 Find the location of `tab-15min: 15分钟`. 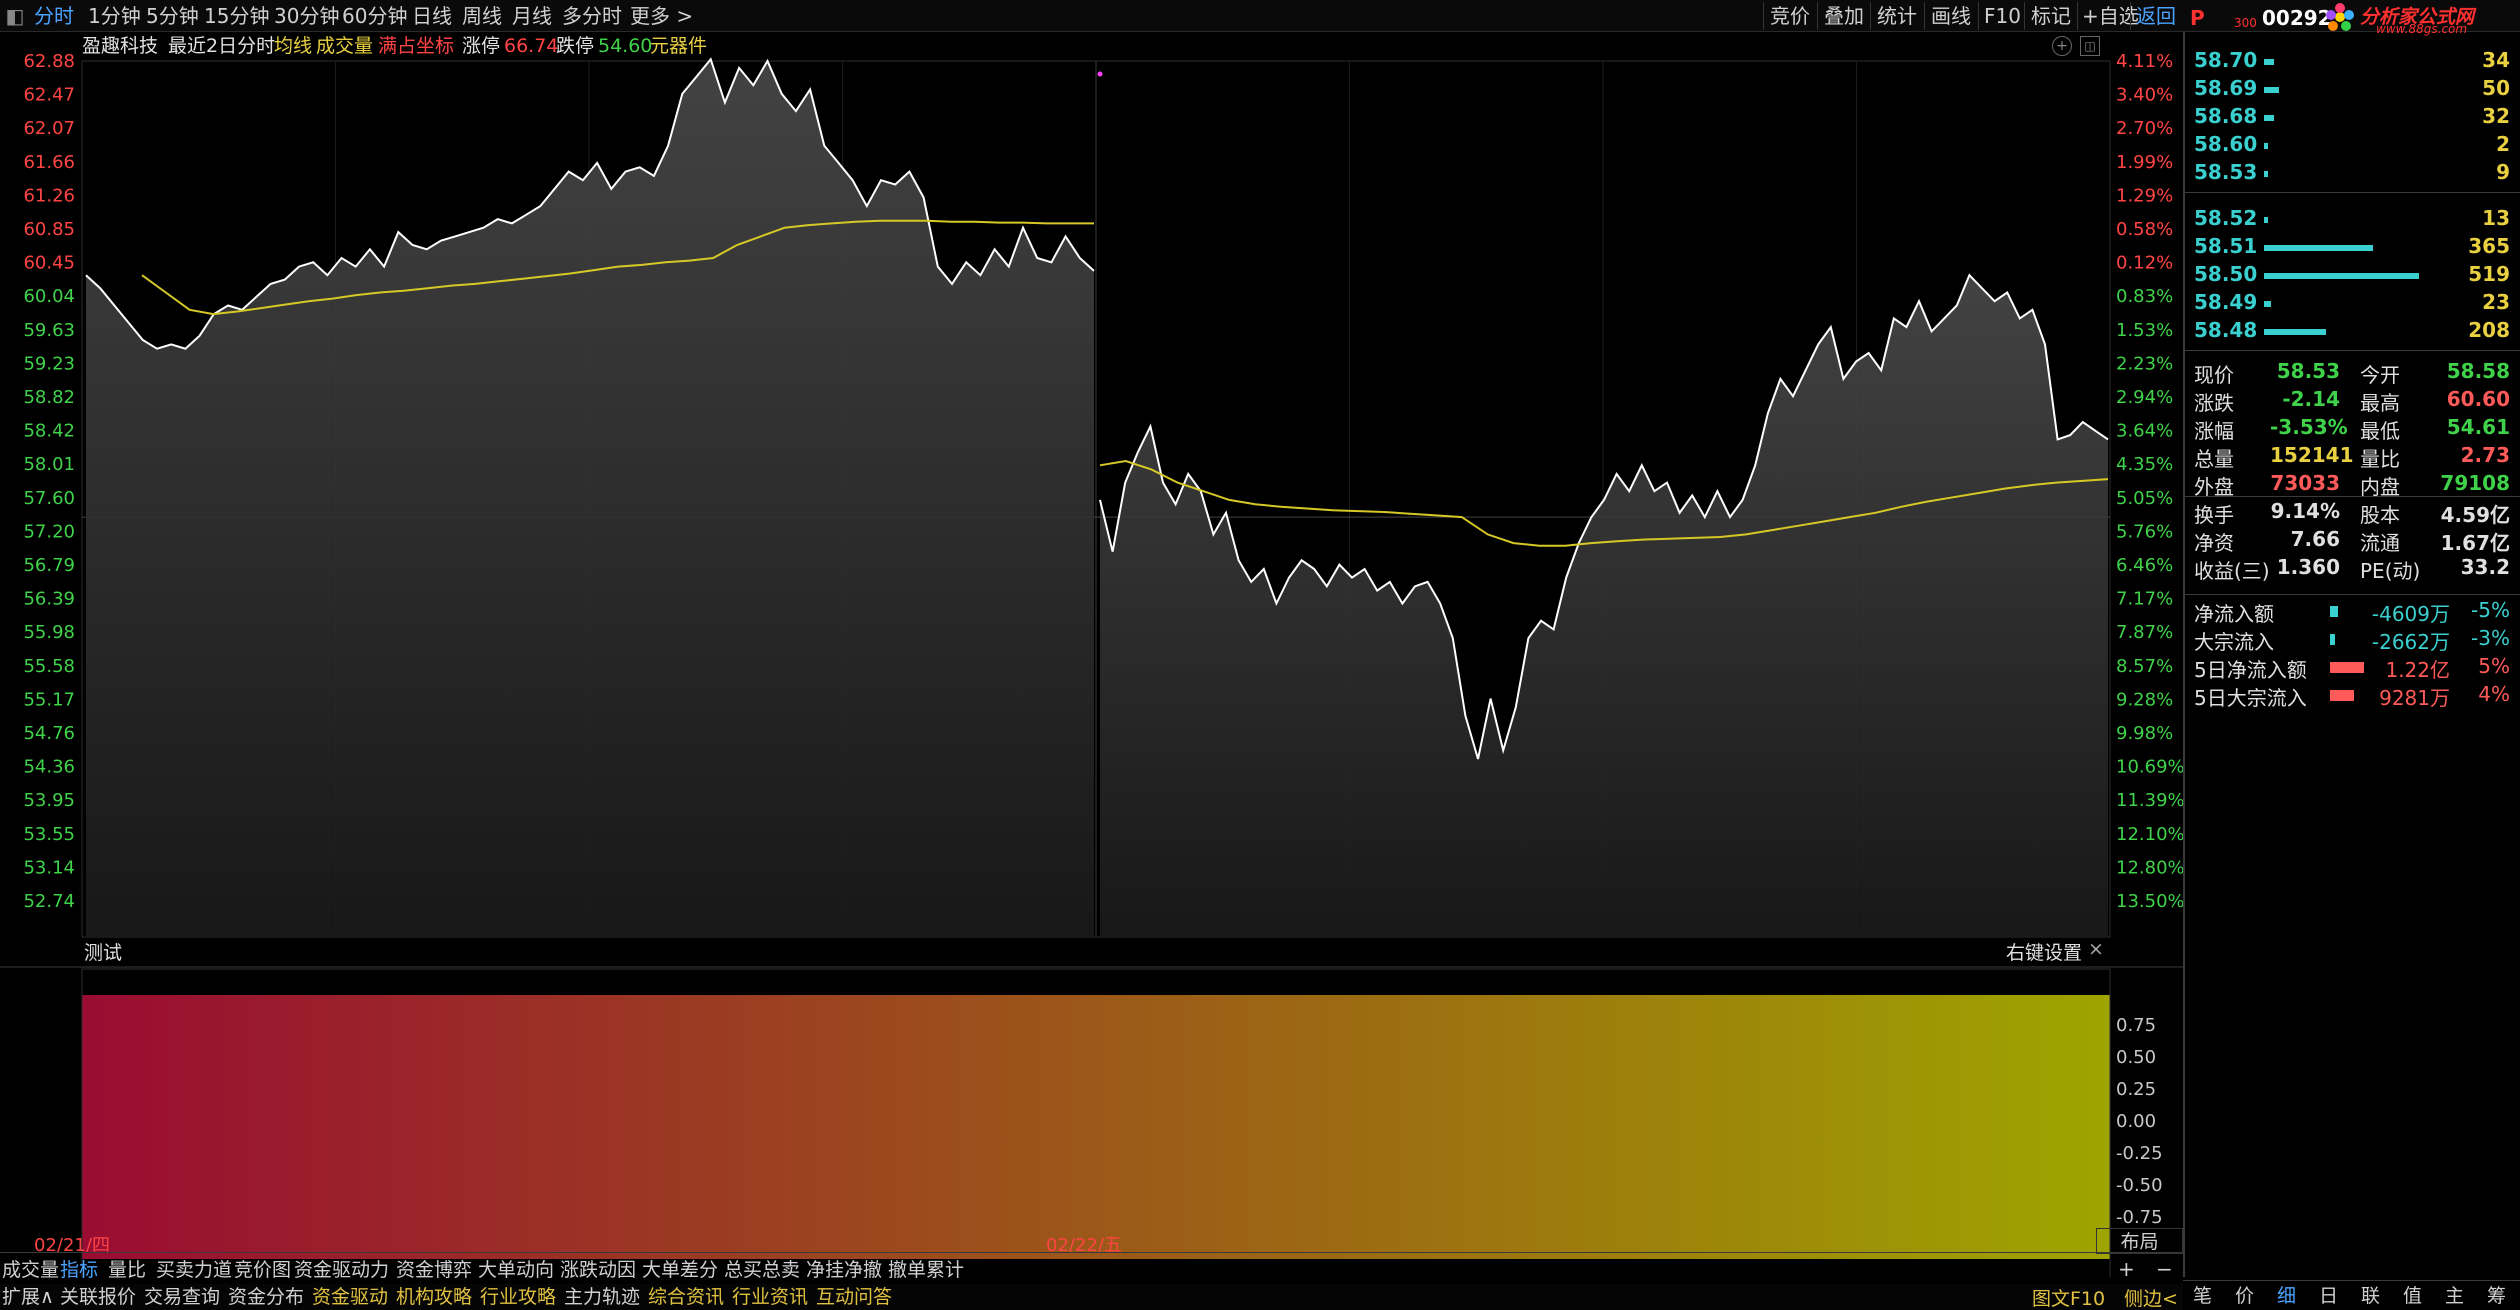

tab-15min: 15分钟 is located at coordinates (236, 16).